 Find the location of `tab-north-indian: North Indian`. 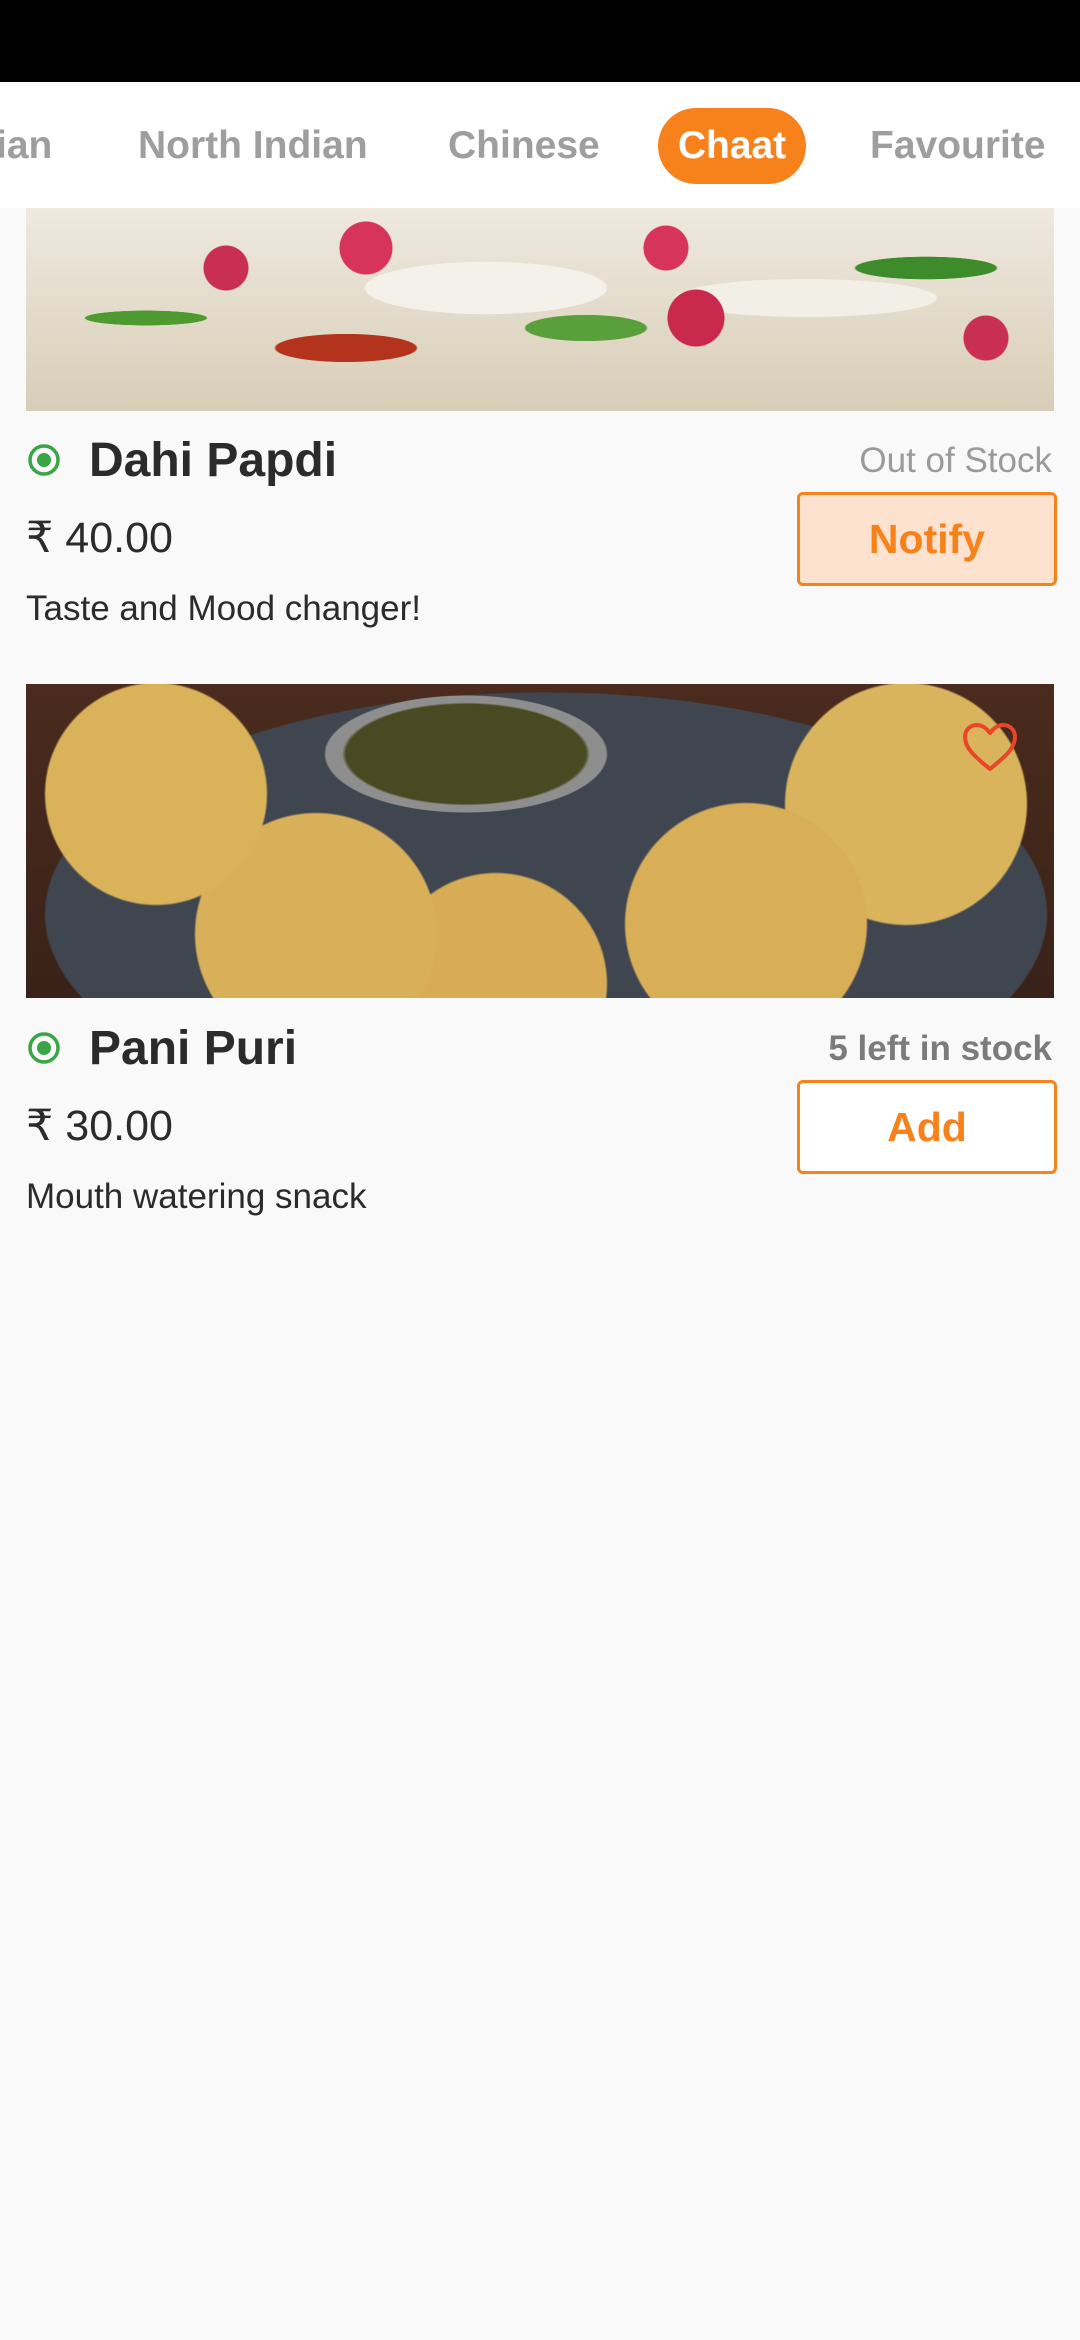

tab-north-indian: North Indian is located at coordinates (253, 146).